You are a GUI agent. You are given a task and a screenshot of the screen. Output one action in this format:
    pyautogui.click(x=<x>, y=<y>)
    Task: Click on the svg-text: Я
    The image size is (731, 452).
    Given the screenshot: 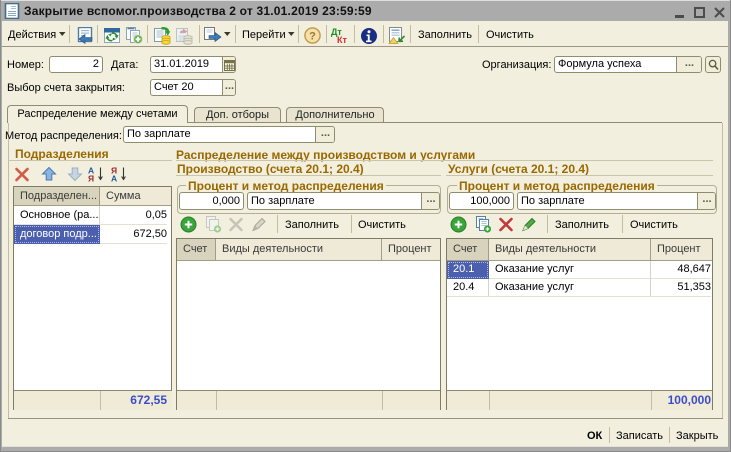 What is the action you would take?
    pyautogui.click(x=91, y=178)
    